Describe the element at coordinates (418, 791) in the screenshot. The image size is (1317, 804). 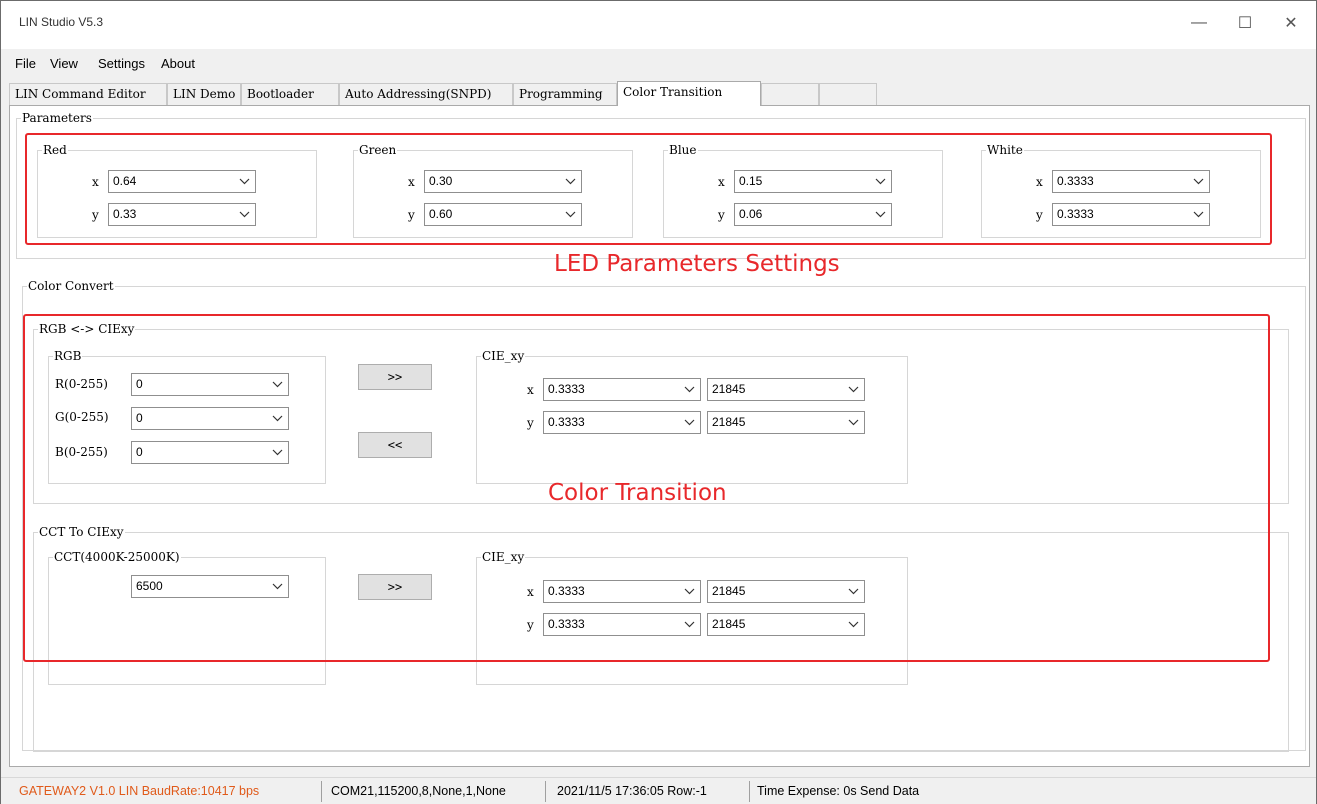
I see `com-status: COM21,115200,8,None,1,None` at that location.